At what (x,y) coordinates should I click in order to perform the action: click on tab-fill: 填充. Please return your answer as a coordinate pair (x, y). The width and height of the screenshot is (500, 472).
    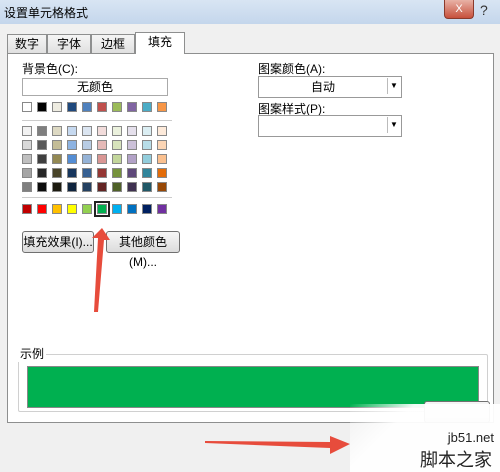
    Looking at the image, I should click on (160, 43).